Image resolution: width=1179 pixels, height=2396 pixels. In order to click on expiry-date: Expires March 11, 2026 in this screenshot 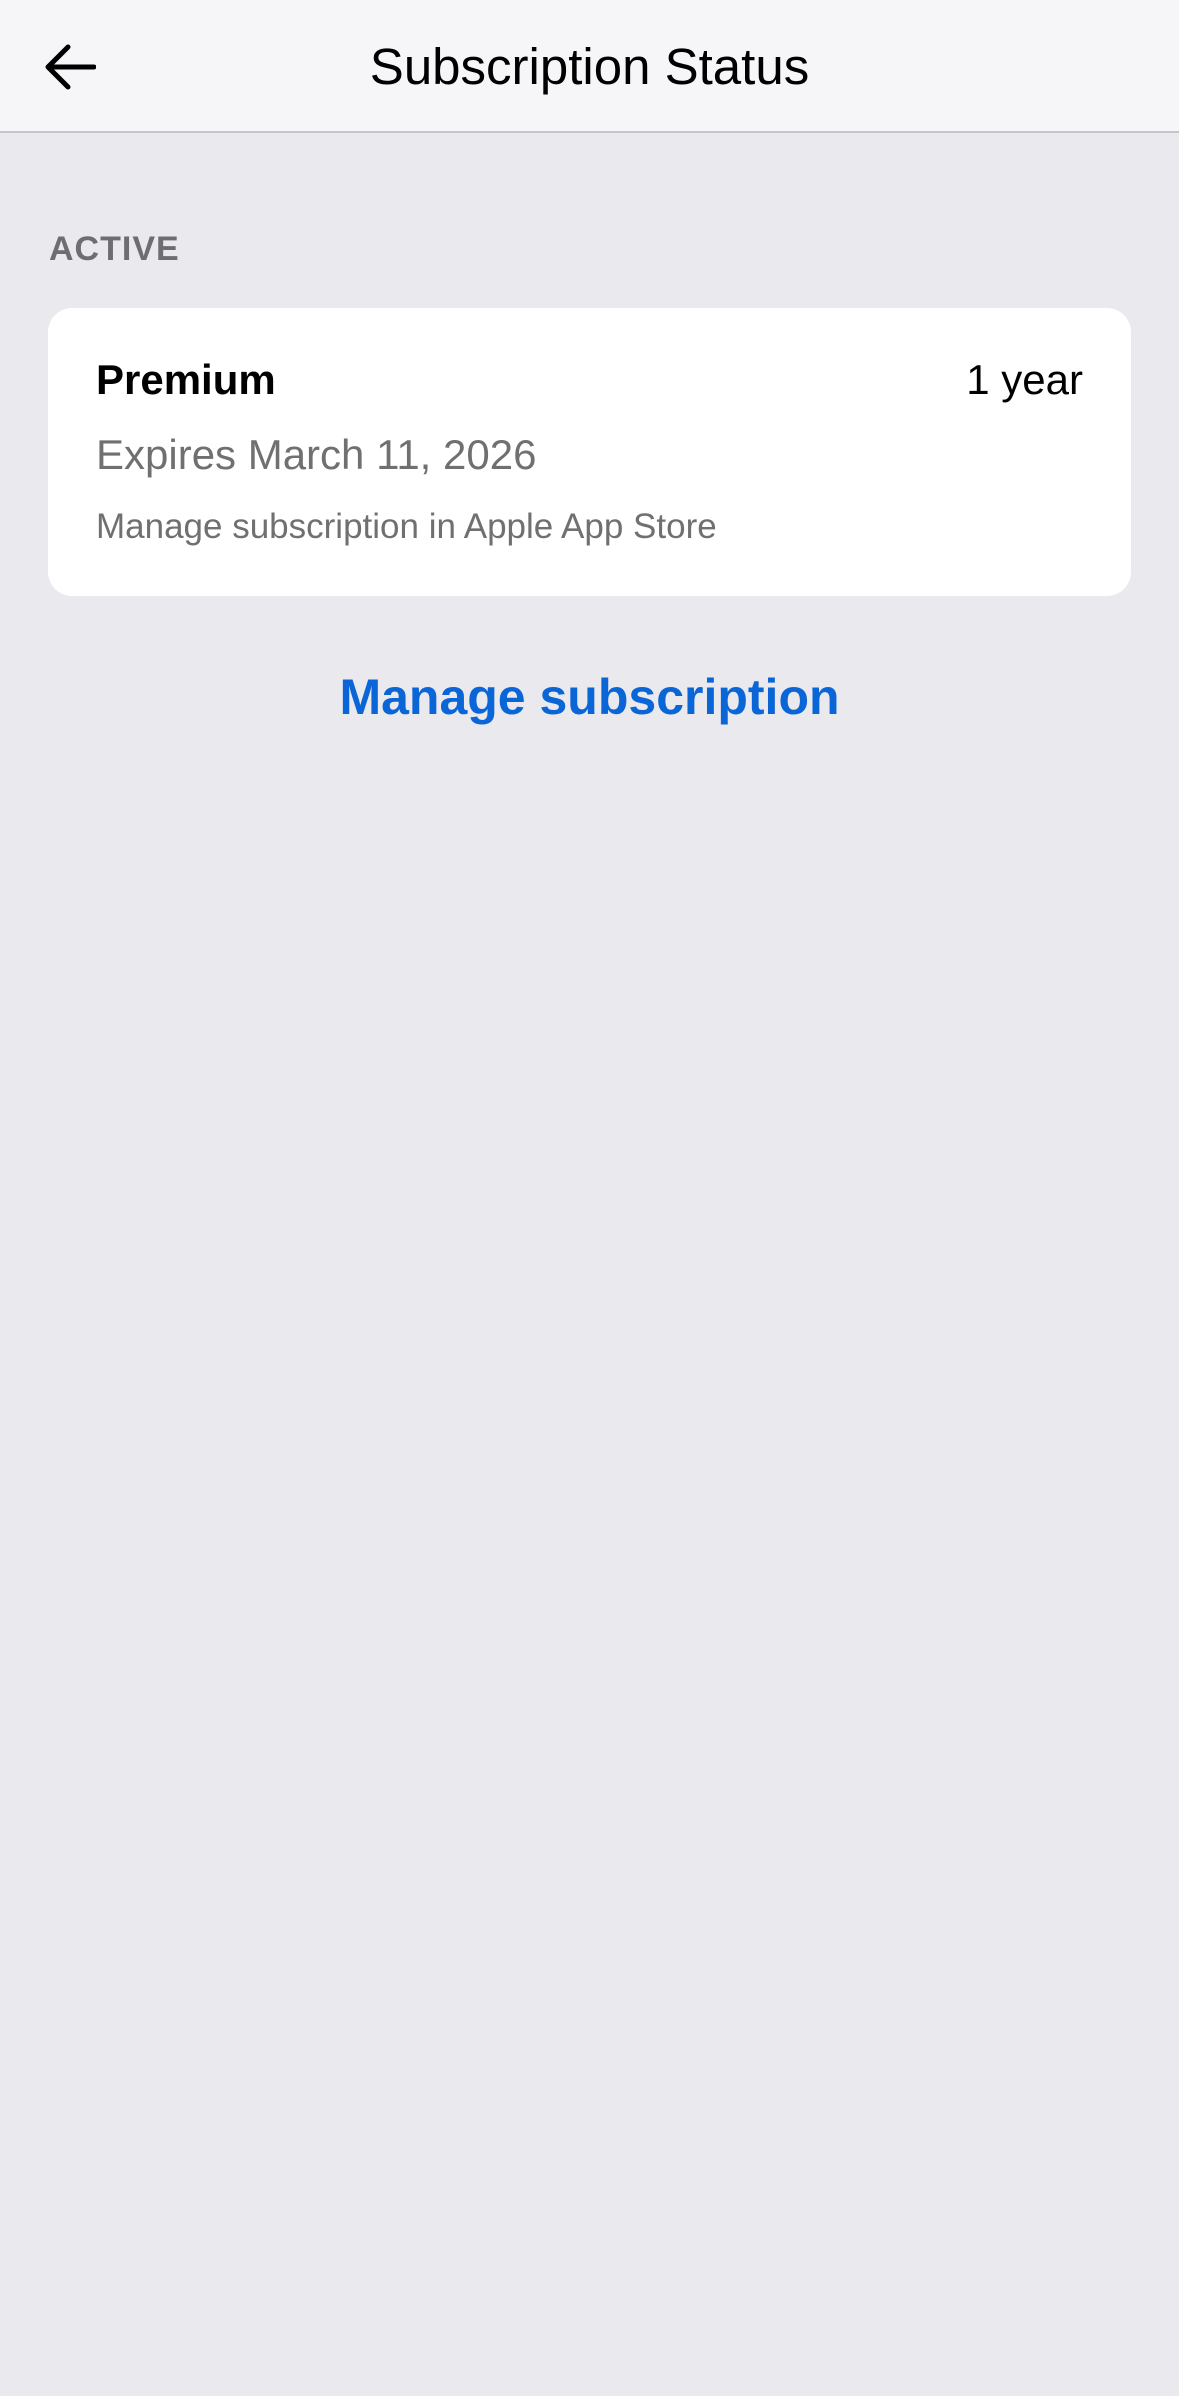, I will do `click(316, 454)`.